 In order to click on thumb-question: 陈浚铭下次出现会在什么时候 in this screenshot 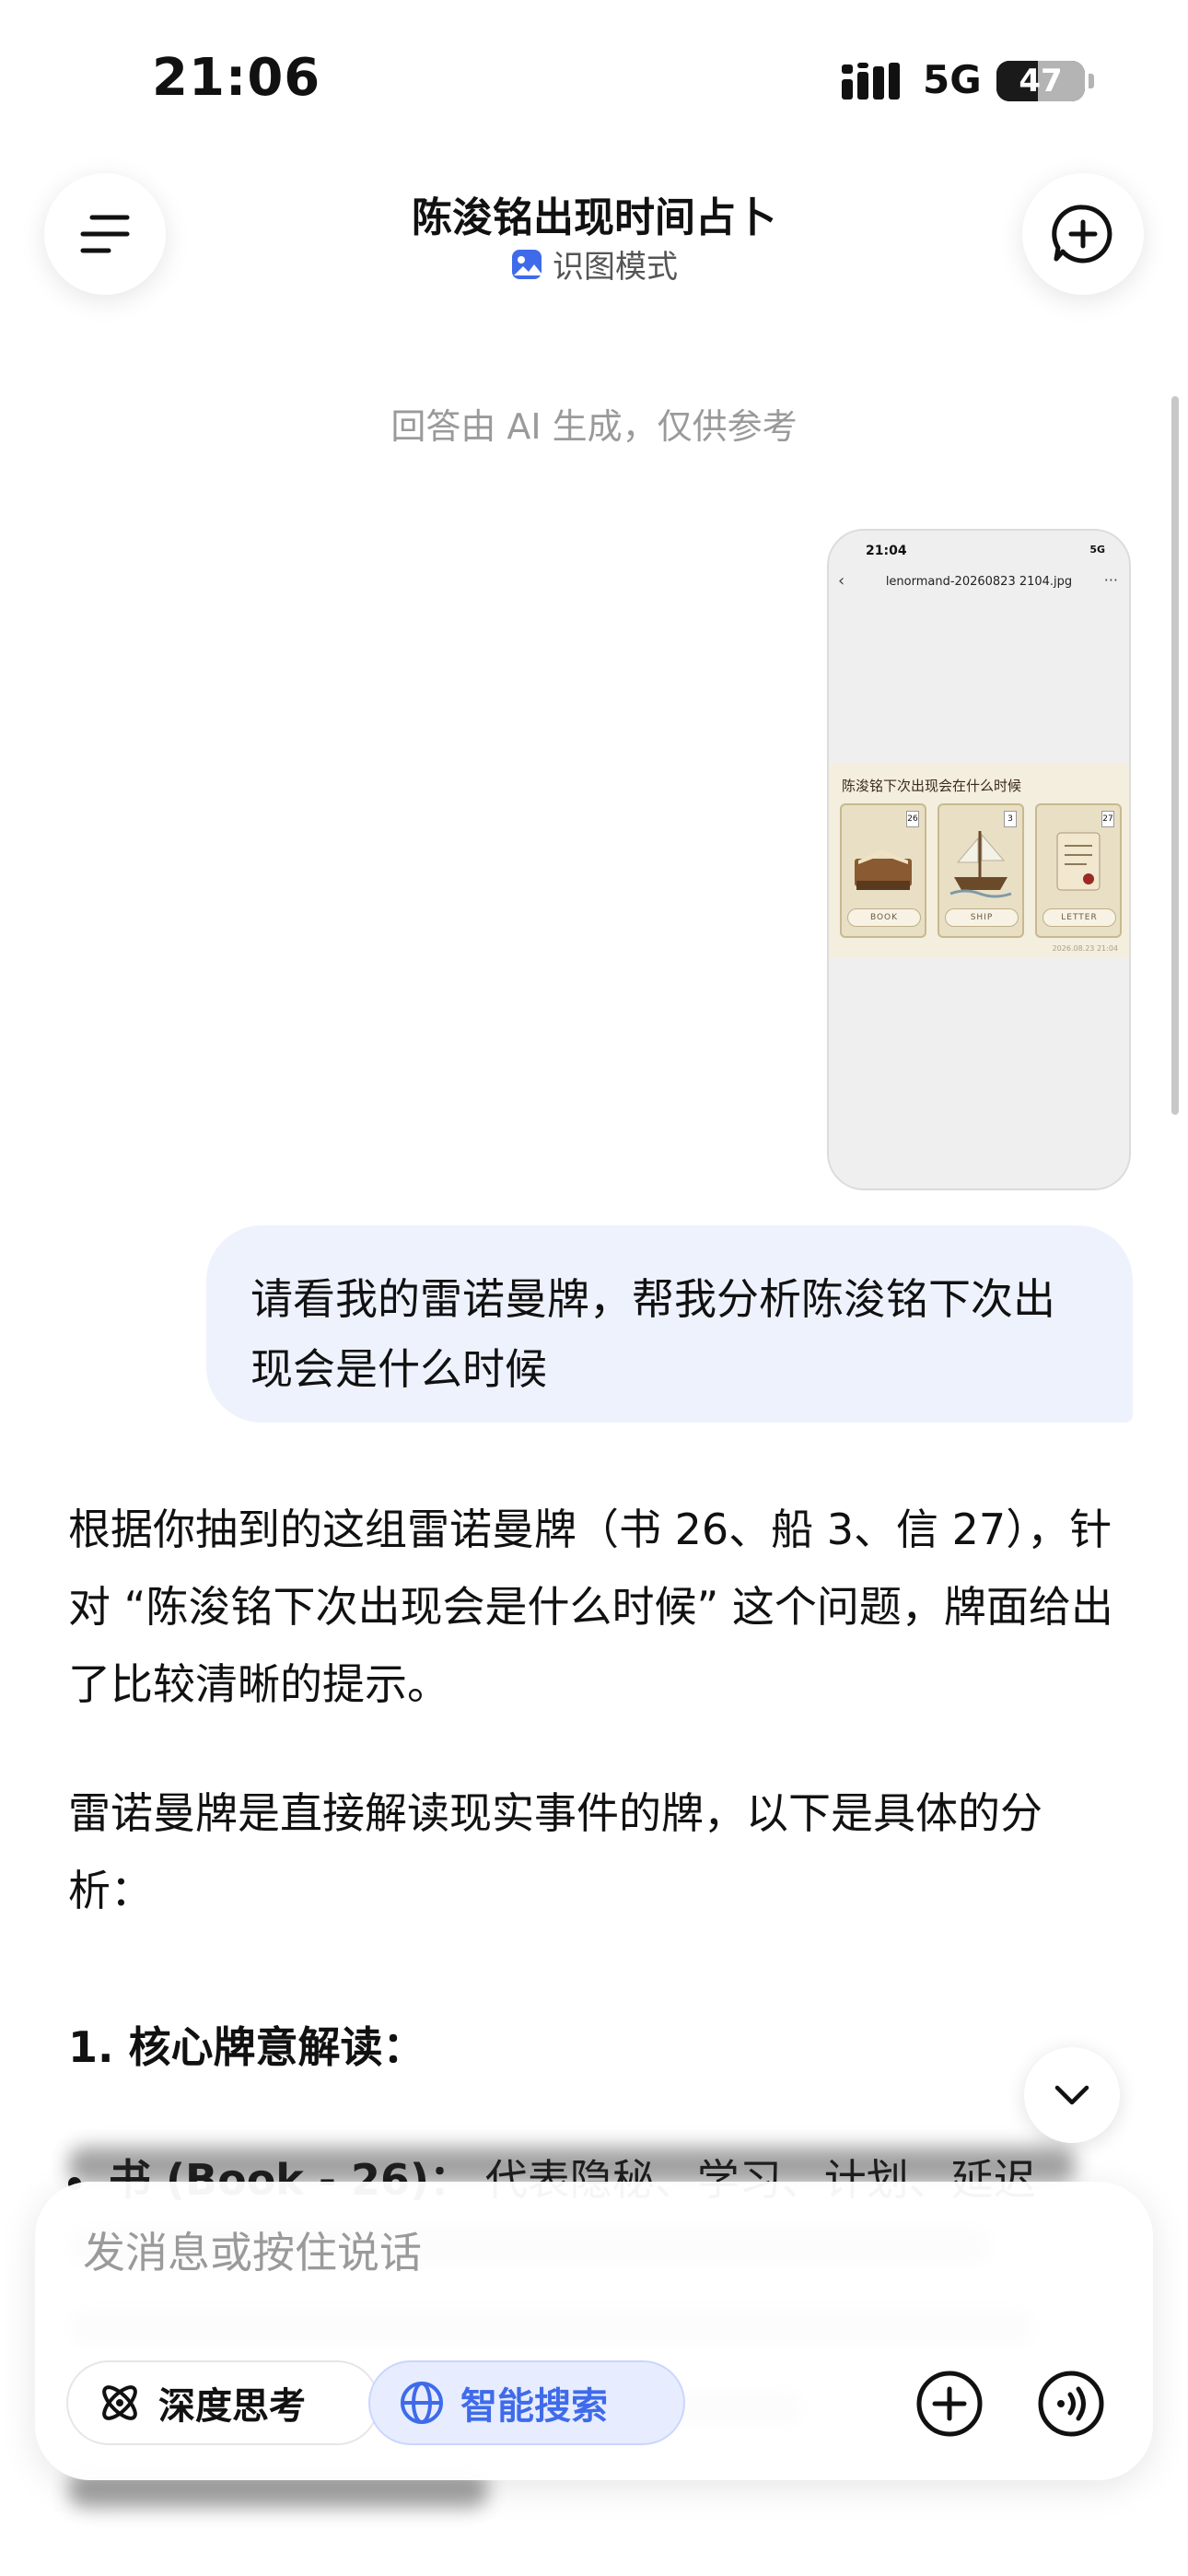, I will do `click(932, 786)`.